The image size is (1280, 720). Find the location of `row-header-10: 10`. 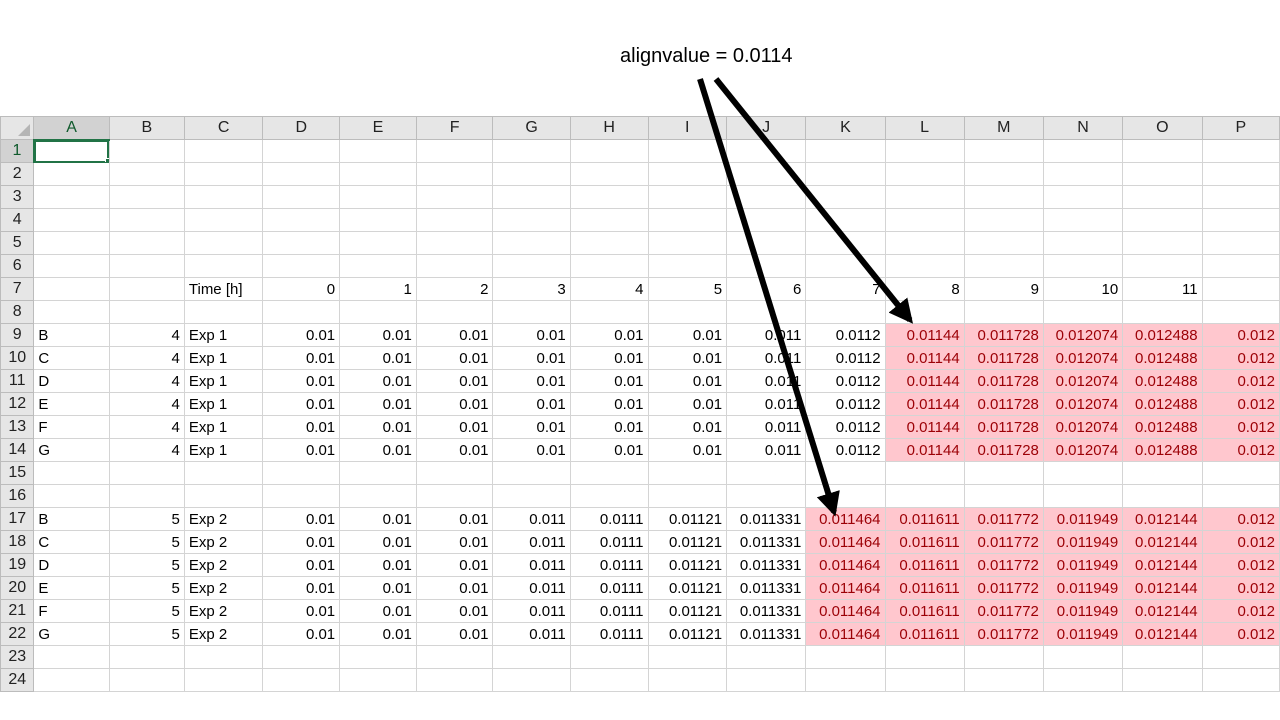

row-header-10: 10 is located at coordinates (17, 358).